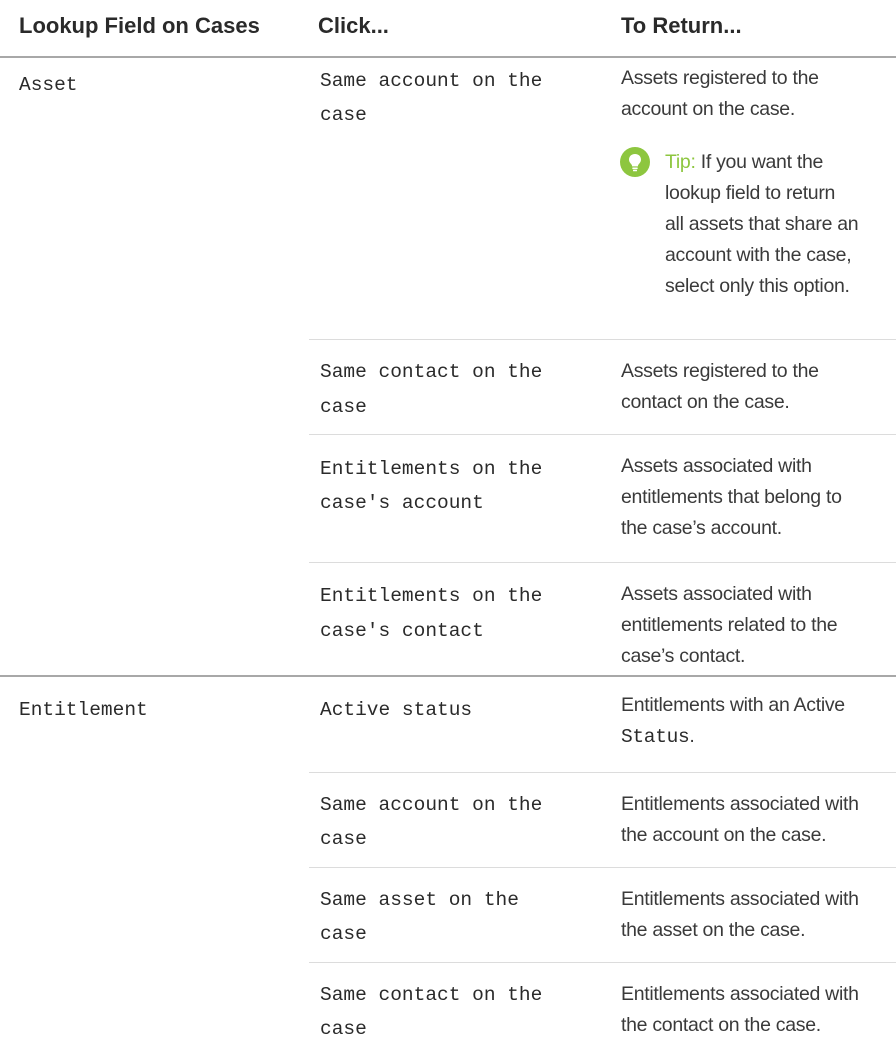  What do you see at coordinates (750, 193) in the screenshot?
I see `tip-line: lookup field to return` at bounding box center [750, 193].